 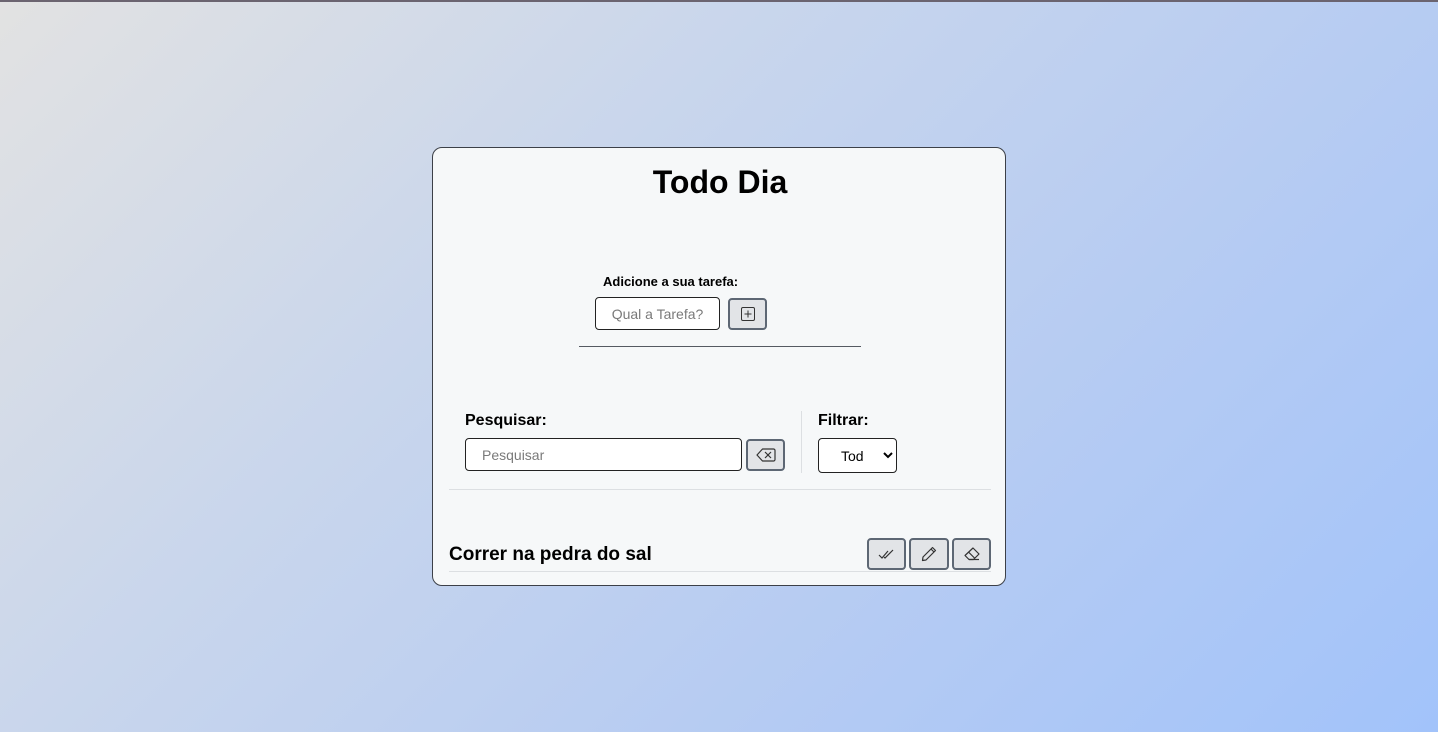 I want to click on add-todo-button, so click(x=747, y=314).